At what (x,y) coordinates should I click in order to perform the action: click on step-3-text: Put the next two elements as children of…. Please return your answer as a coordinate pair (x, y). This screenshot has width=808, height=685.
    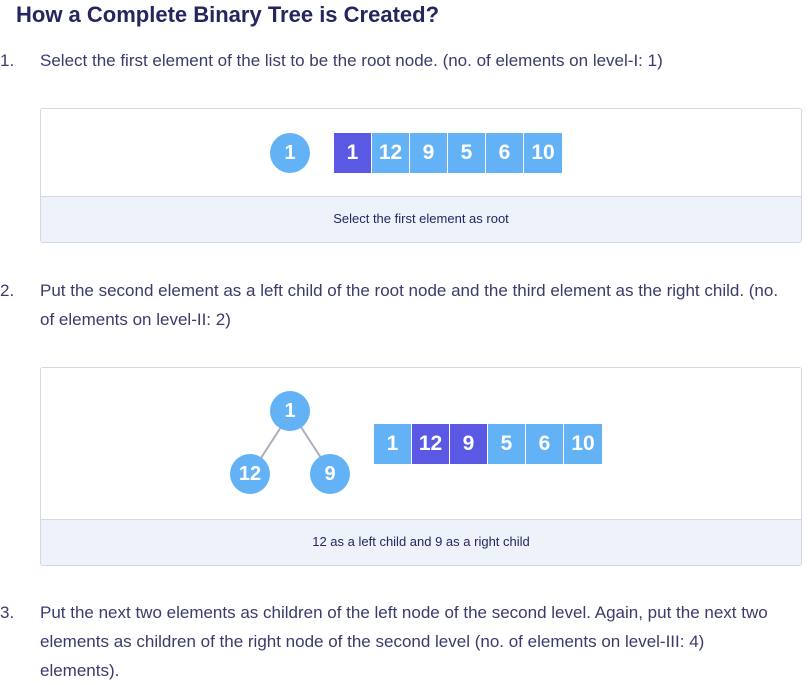
    Looking at the image, I should click on (404, 641).